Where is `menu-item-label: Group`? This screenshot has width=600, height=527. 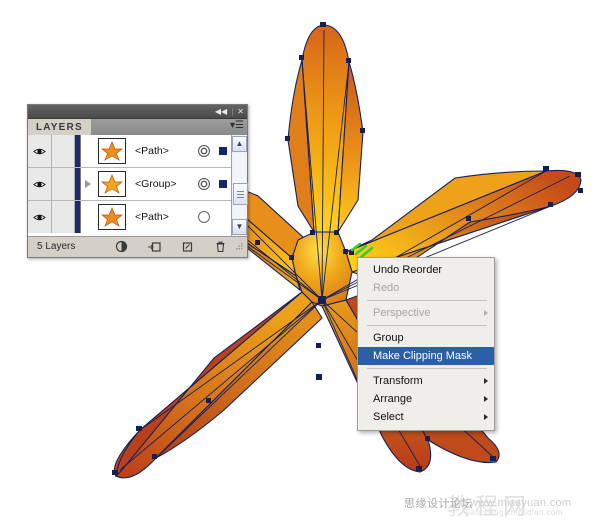
menu-item-label: Group is located at coordinates (388, 338).